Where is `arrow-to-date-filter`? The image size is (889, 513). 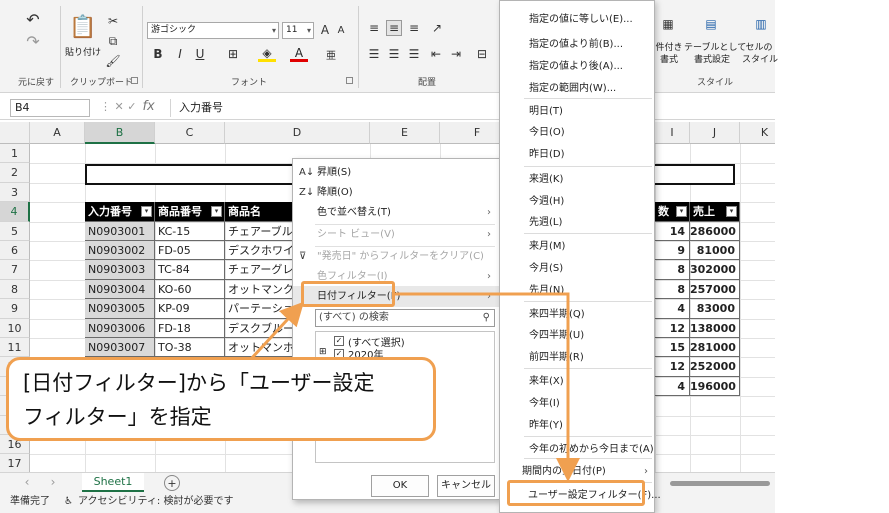 arrow-to-date-filter is located at coordinates (276, 331).